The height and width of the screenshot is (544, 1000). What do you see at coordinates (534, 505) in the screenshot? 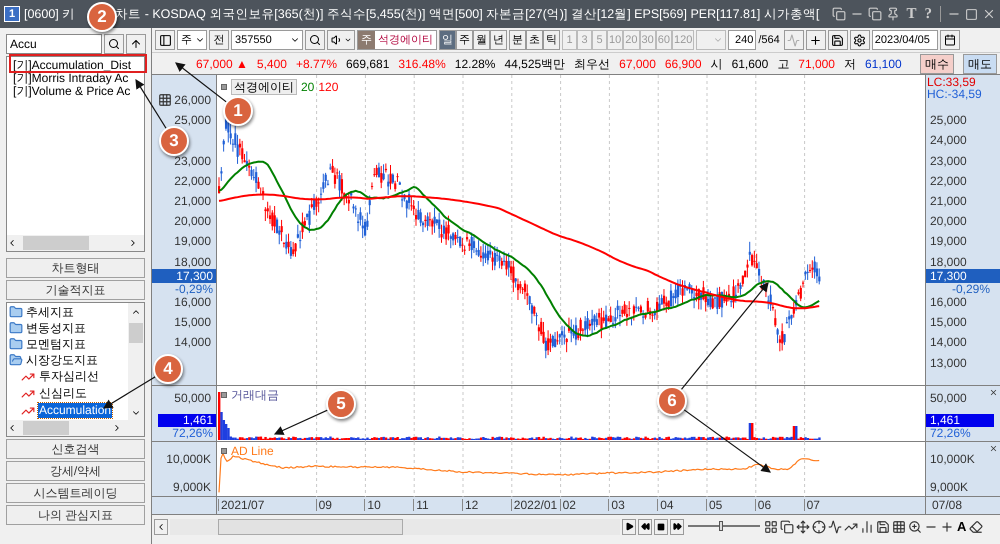
I see `date-label: 2022/01` at bounding box center [534, 505].